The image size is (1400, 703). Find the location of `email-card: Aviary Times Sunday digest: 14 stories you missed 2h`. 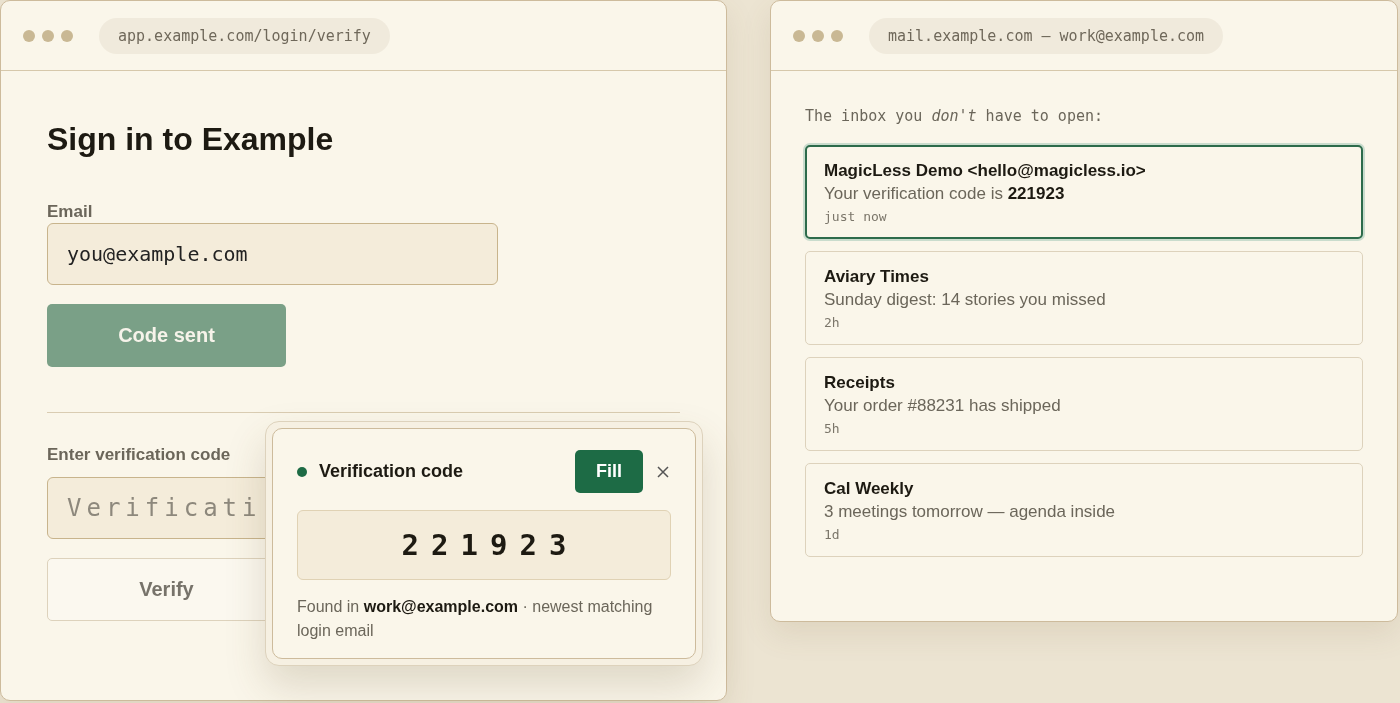

email-card: Aviary Times Sunday digest: 14 stories you missed 2h is located at coordinates (1084, 298).